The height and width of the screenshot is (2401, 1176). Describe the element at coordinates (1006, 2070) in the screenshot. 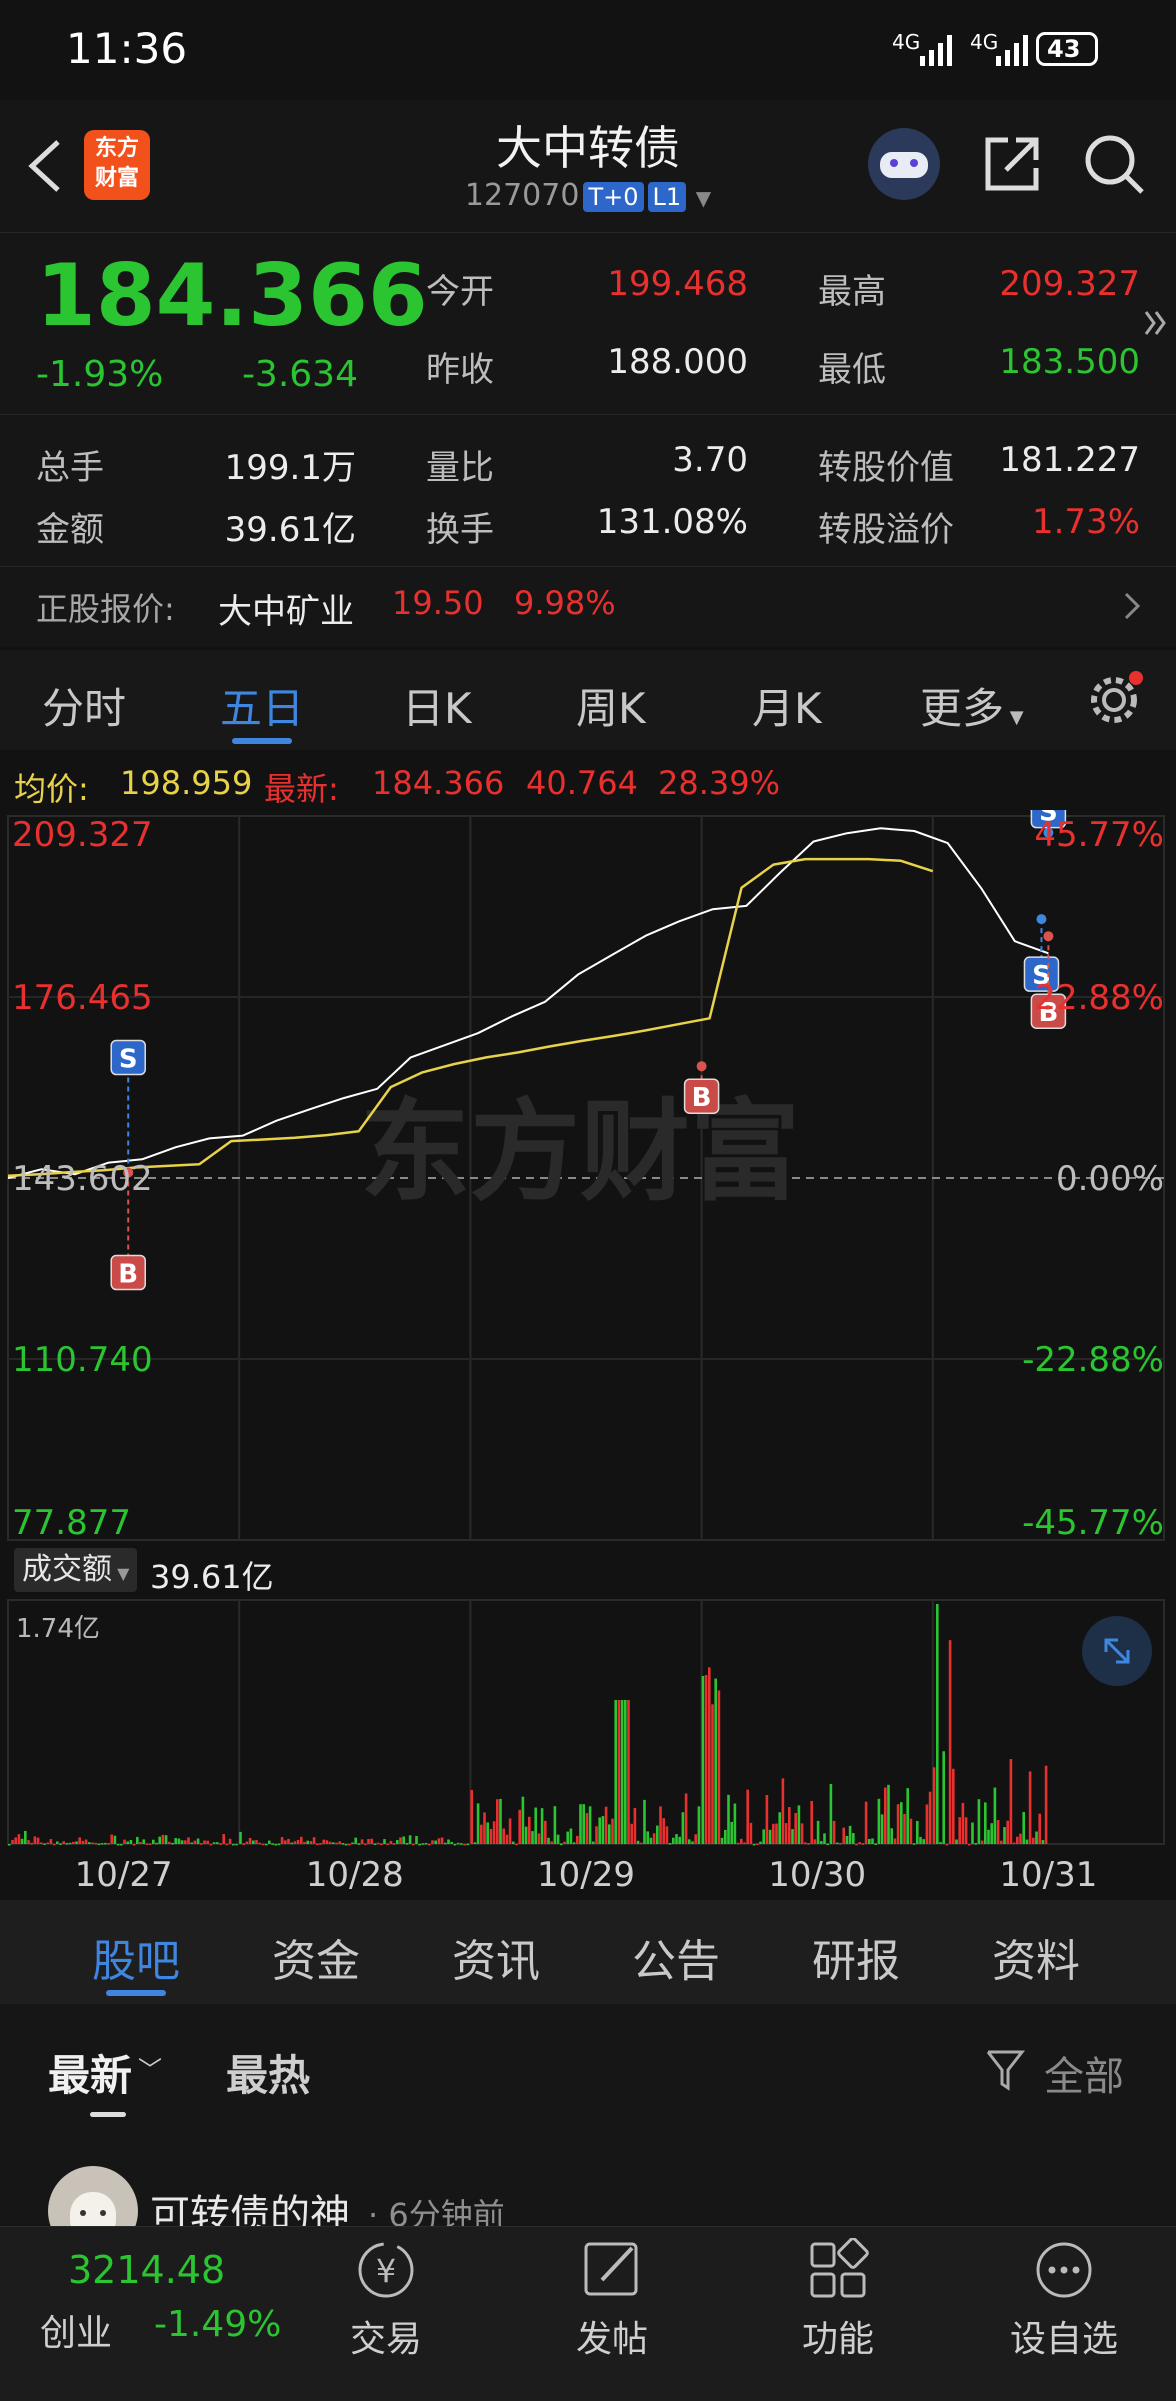

I see `filter-icon` at that location.